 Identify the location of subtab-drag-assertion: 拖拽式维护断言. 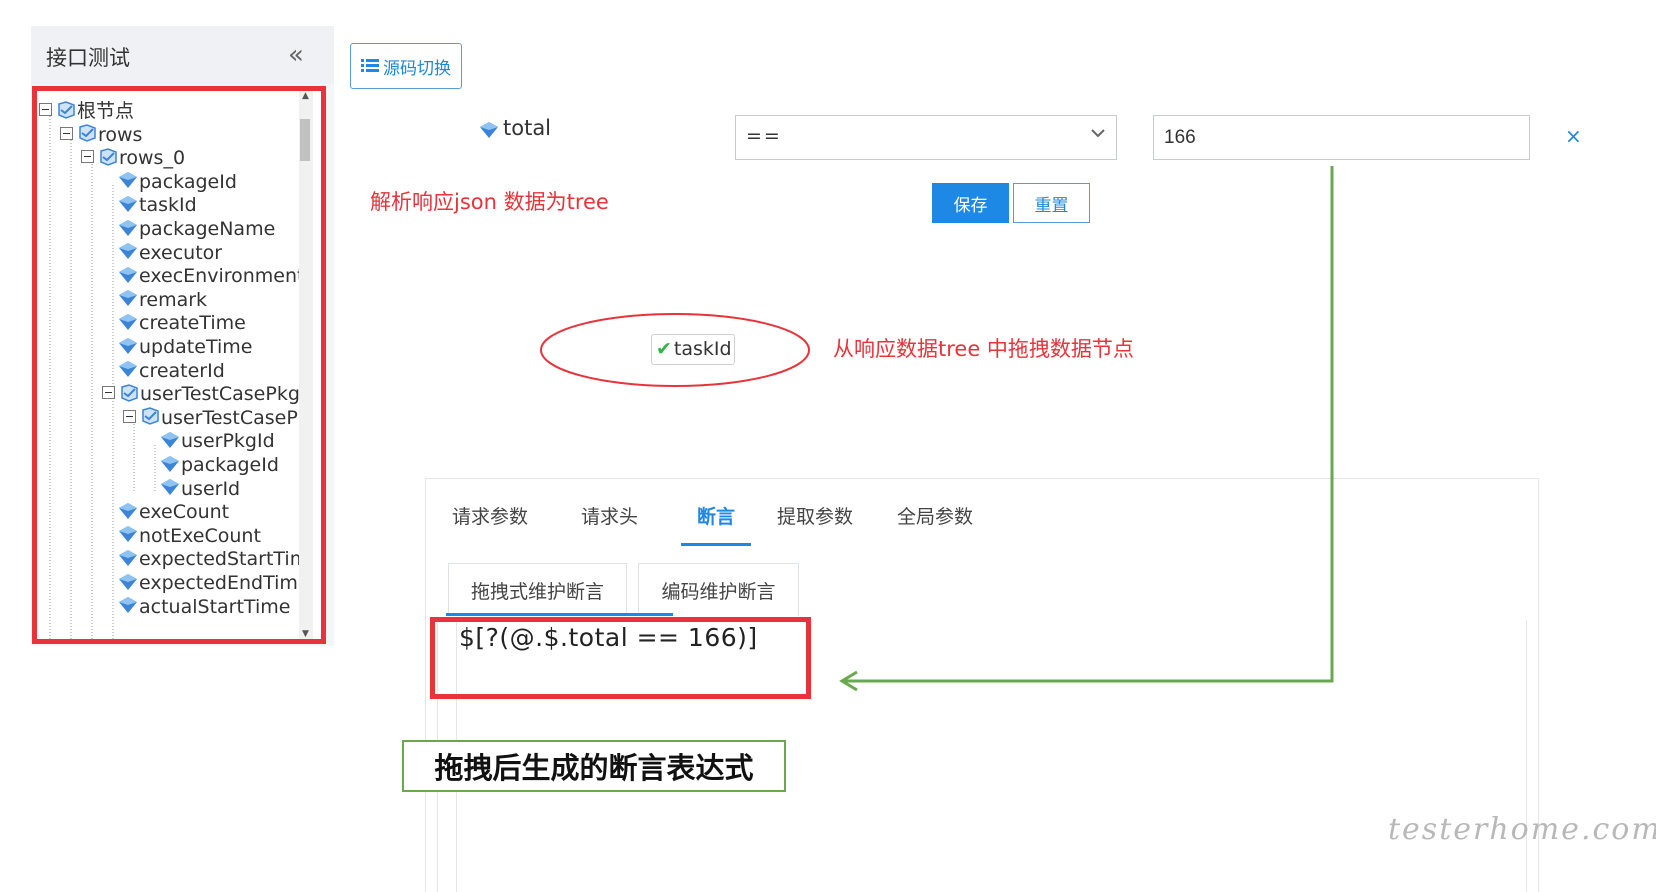
(537, 589).